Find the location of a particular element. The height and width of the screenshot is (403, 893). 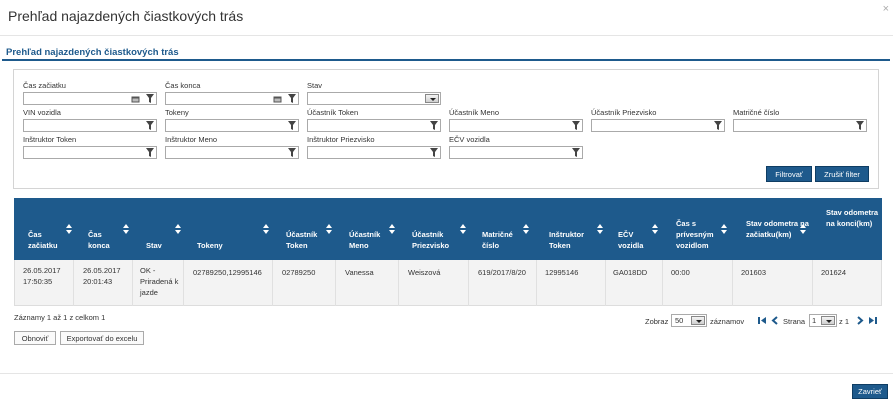

column-header: Inštruktor Token is located at coordinates (574, 240).